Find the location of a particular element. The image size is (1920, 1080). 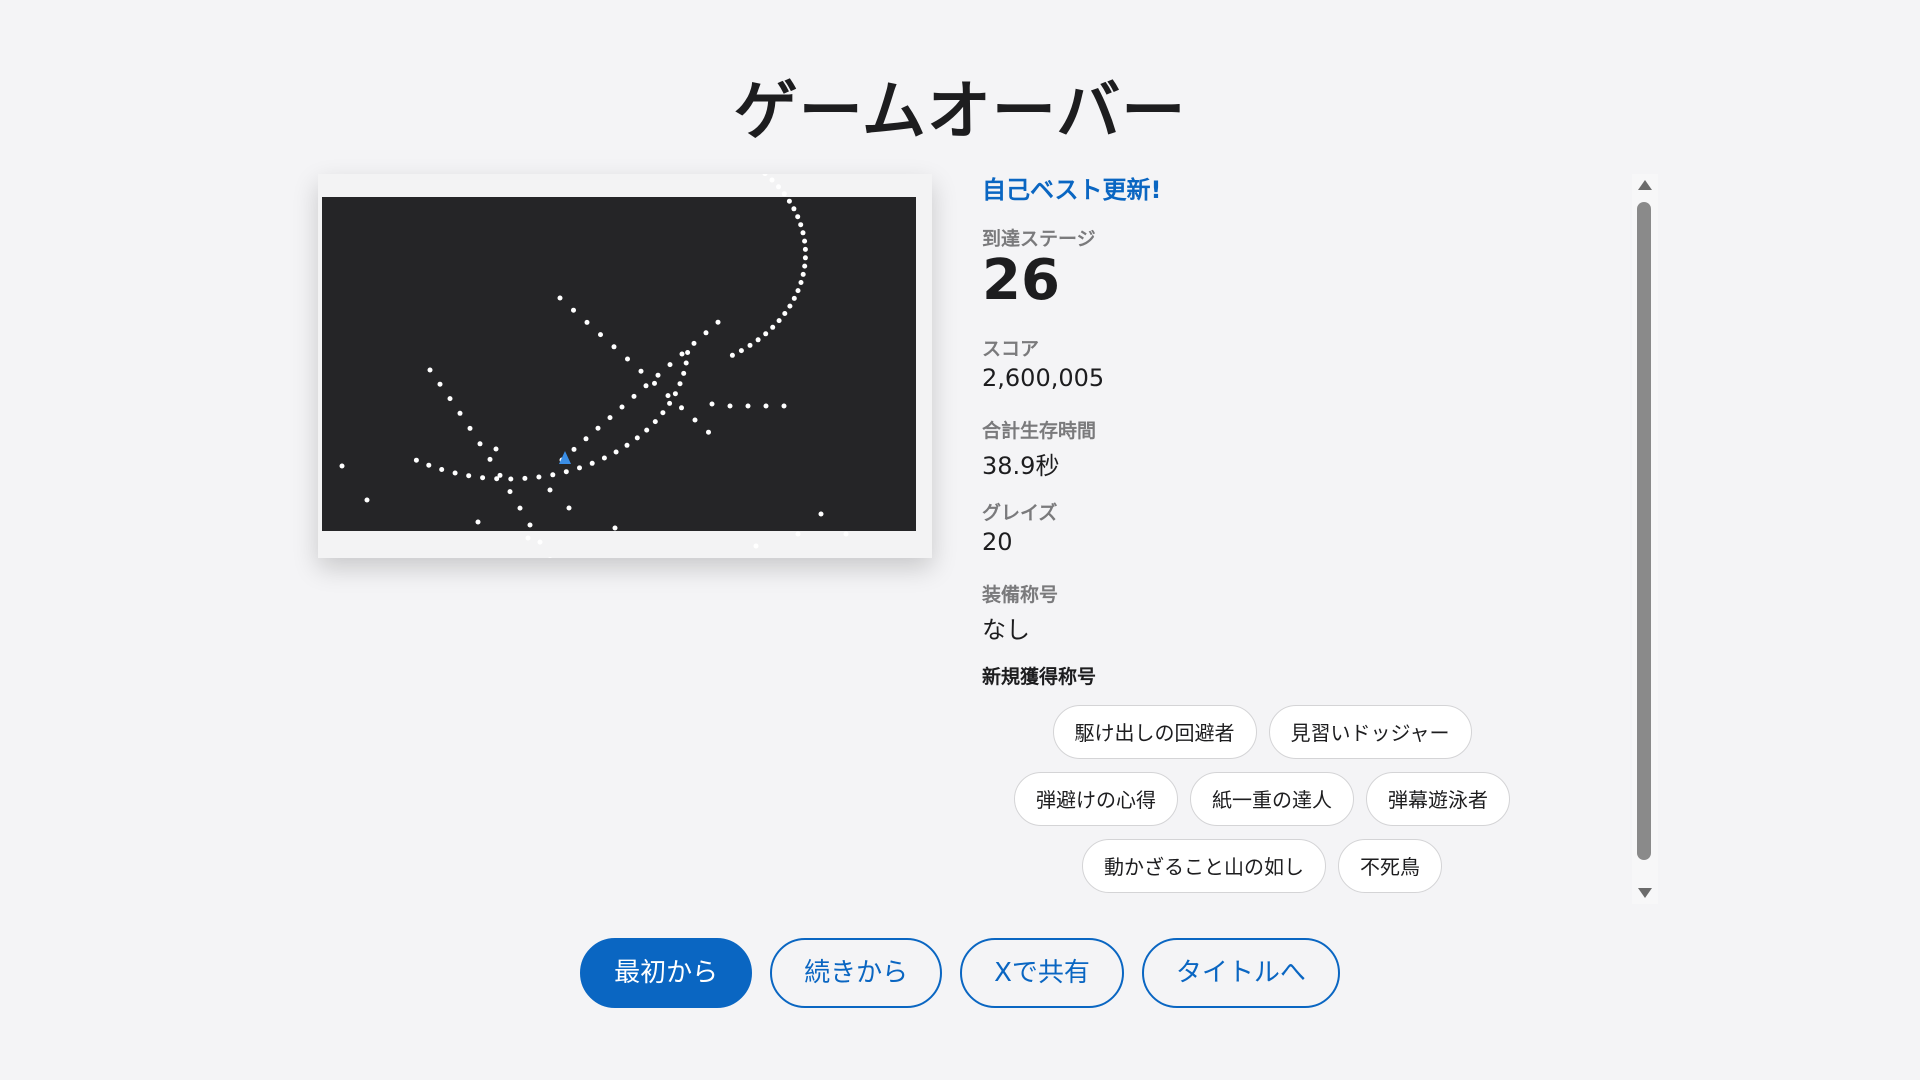

bullet-pattern is located at coordinates (594, 366).